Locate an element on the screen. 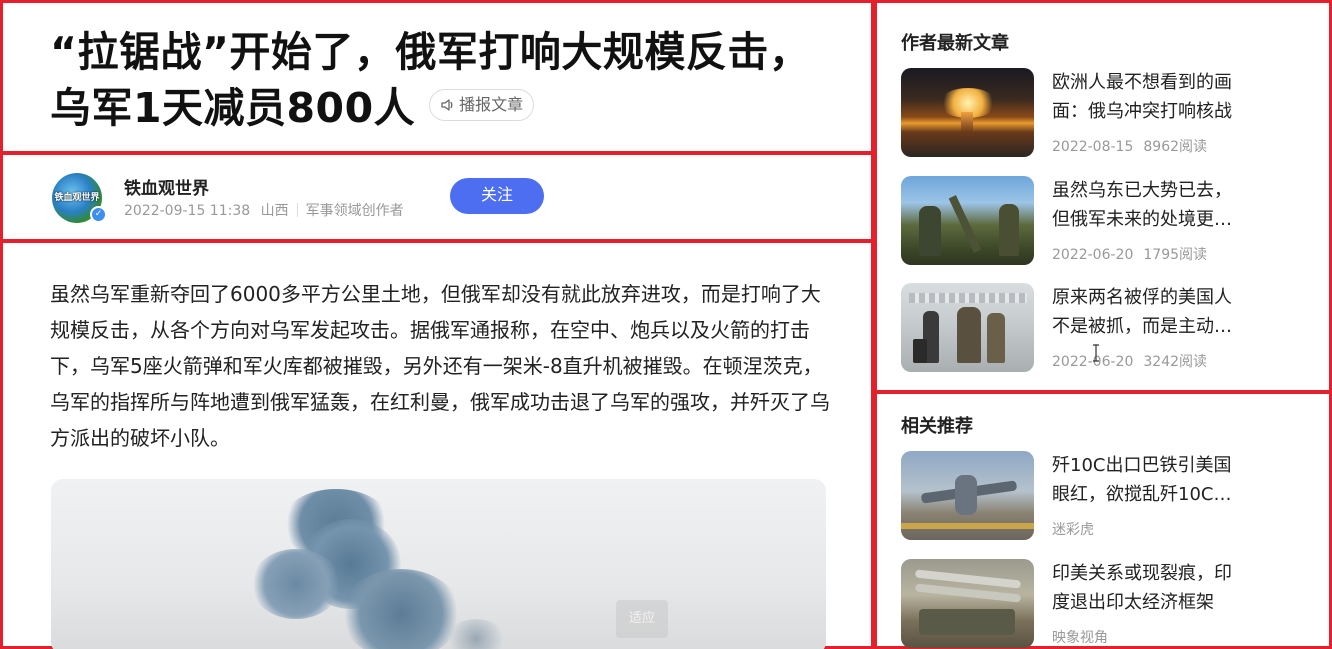 The image size is (1332, 649). listen-article-button: 播报文章 is located at coordinates (482, 105).